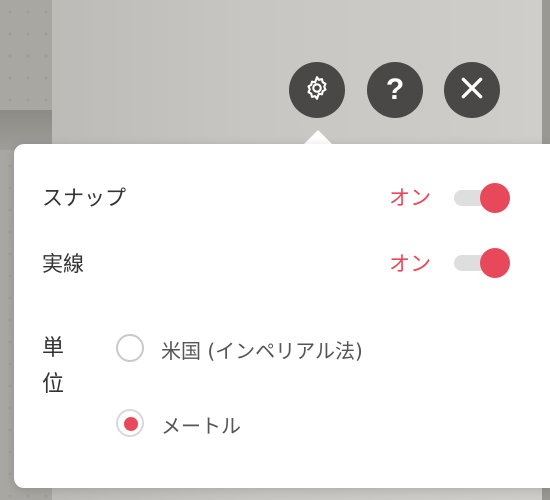  I want to click on help-button: ?, so click(395, 90).